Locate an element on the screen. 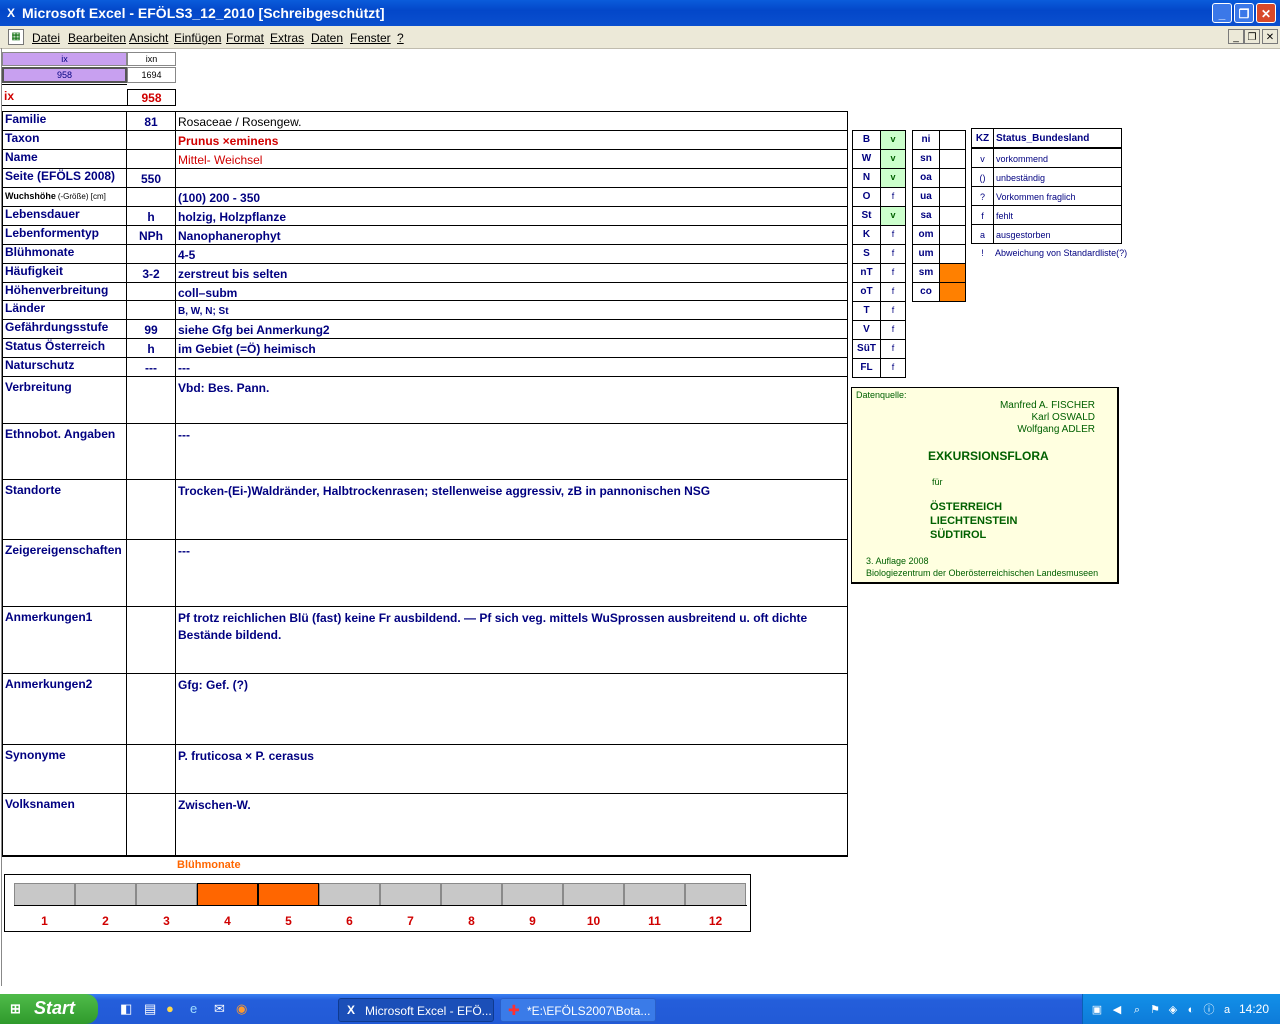 The height and width of the screenshot is (1024, 1280). start-button: ⊞ Start is located at coordinates (49, 1009).